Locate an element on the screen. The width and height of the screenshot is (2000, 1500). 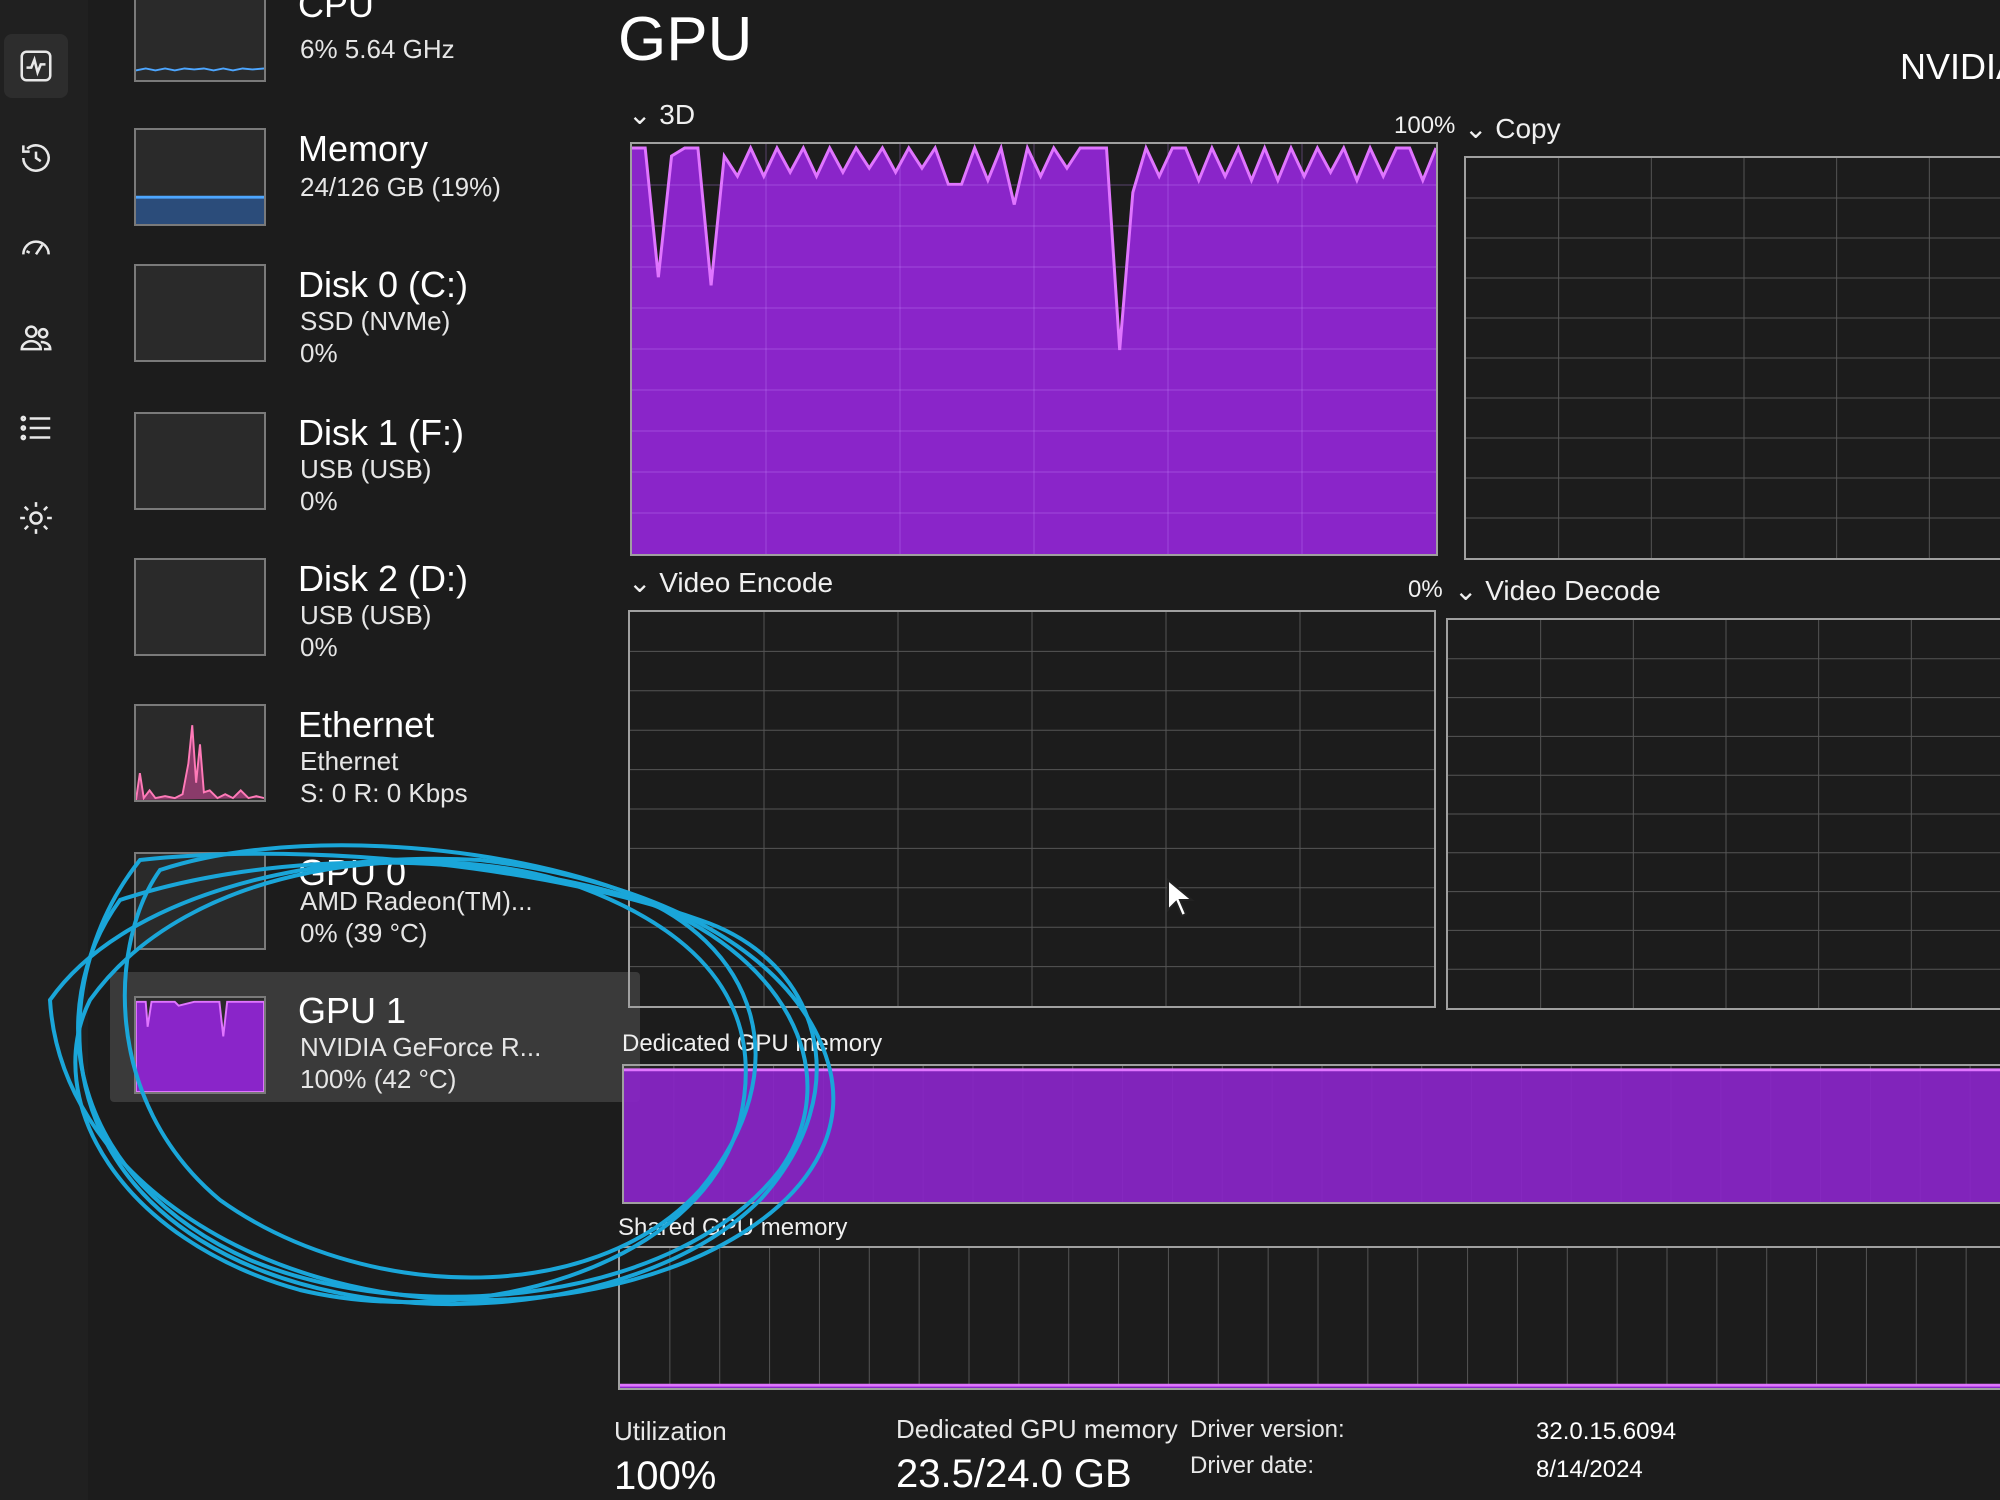
device-detail: 6% 5.64 GHz is located at coordinates (377, 49).